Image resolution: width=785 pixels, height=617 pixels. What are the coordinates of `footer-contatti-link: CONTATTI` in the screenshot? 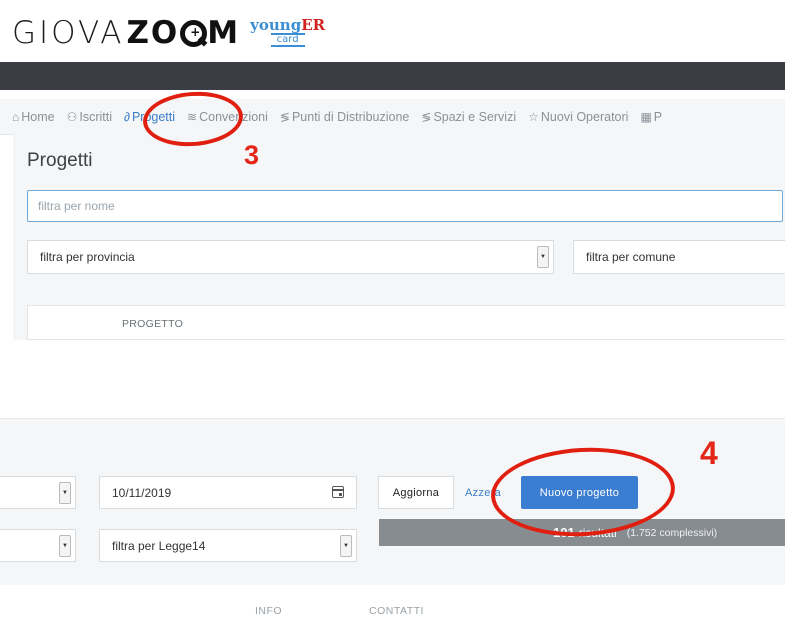 It's located at (396, 611).